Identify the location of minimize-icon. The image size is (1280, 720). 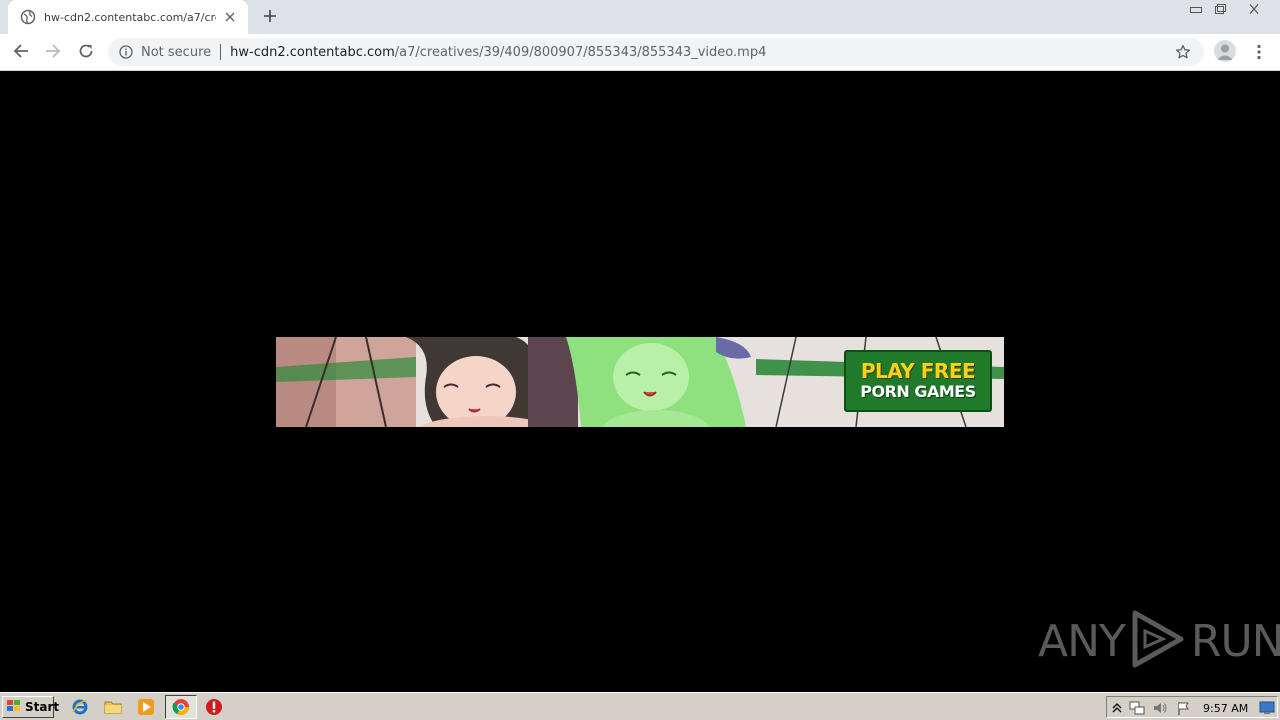
(1196, 9).